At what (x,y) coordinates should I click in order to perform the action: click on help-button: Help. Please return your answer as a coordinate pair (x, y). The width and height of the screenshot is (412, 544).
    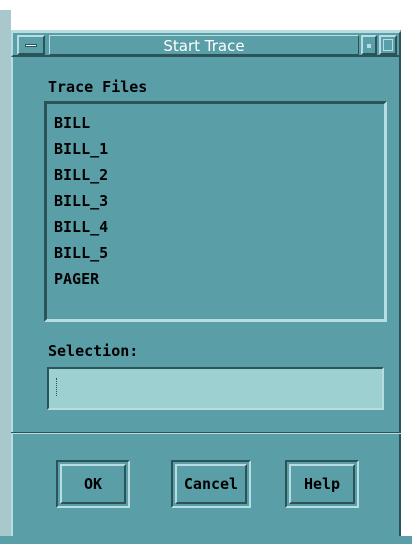
    Looking at the image, I should click on (322, 484).